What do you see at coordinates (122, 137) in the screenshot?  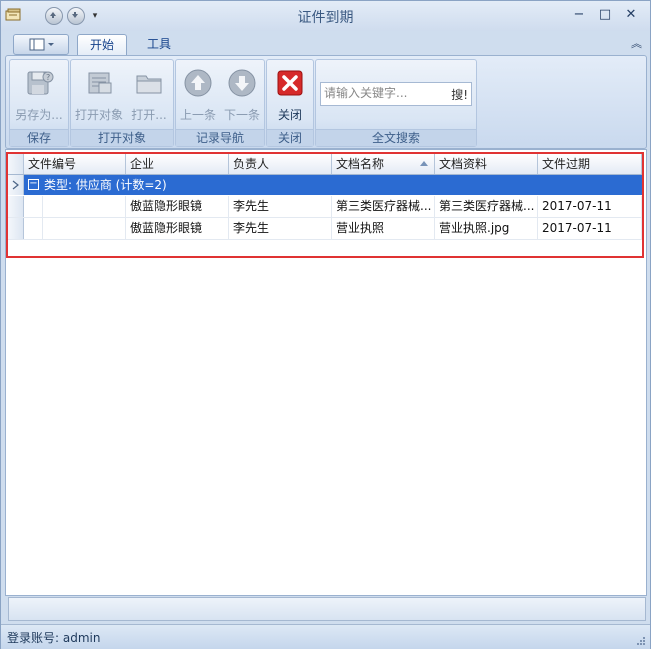 I see `group-label-open: 打开对象` at bounding box center [122, 137].